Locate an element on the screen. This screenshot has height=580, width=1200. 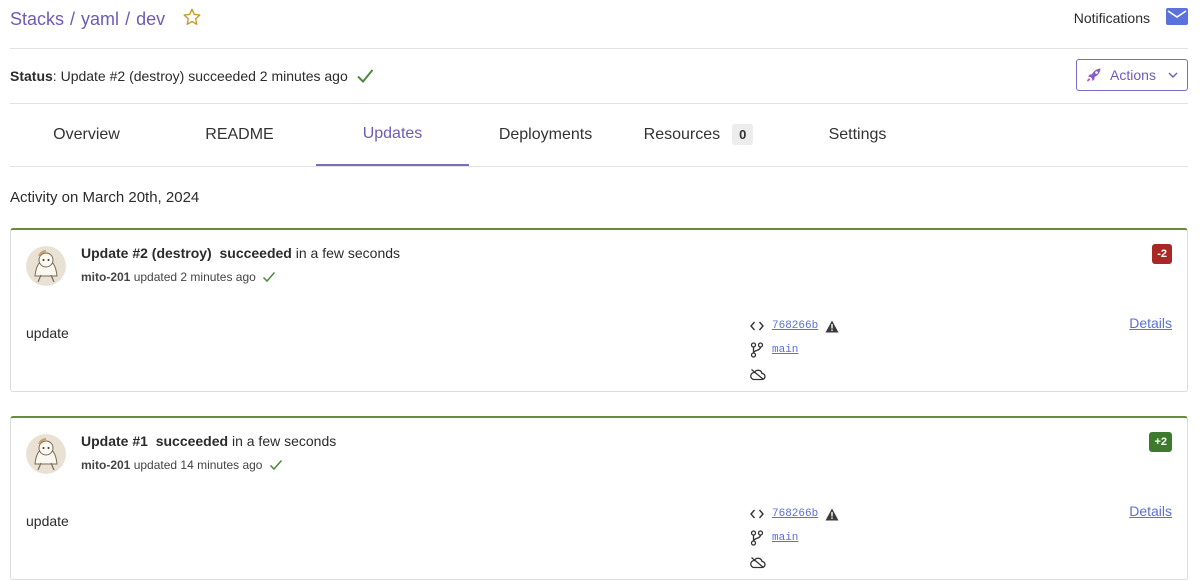
chevron-down-icon is located at coordinates (1173, 75).